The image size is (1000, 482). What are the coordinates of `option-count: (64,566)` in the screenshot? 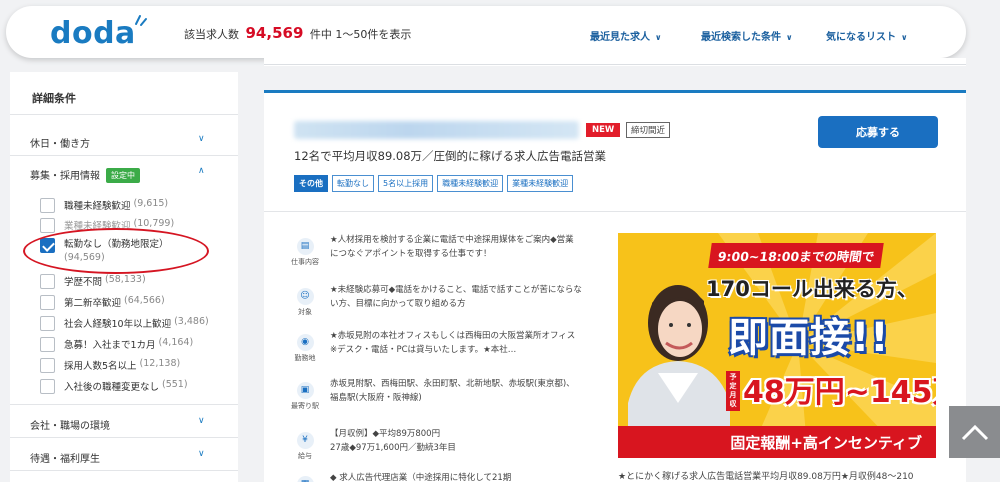 It's located at (144, 300).